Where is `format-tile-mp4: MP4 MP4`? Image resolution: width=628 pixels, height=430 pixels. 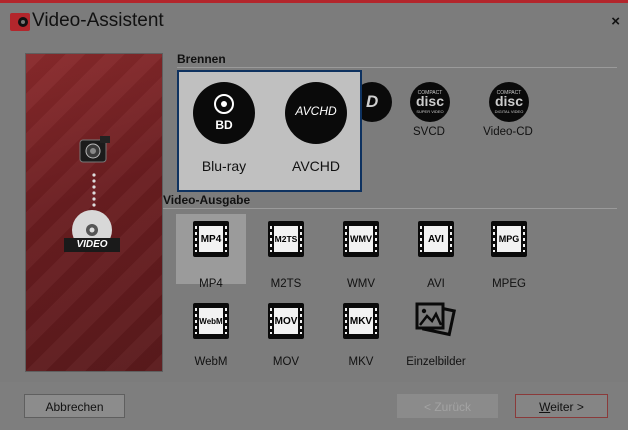
format-tile-mp4: MP4 MP4 is located at coordinates (211, 252).